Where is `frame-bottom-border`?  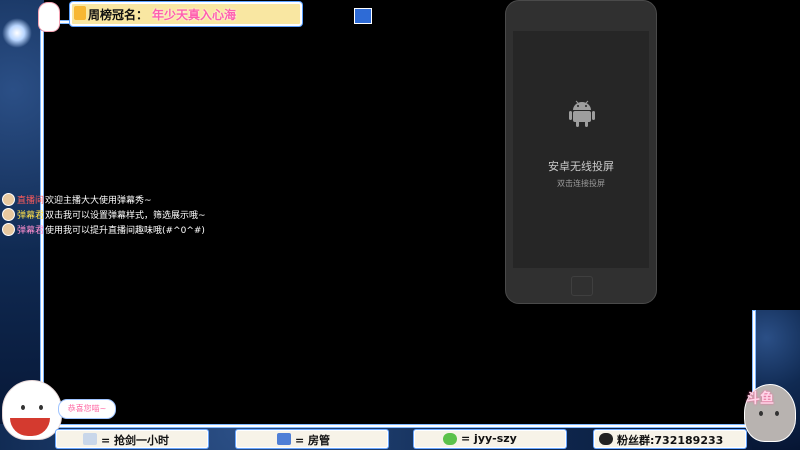
frame-bottom-border is located at coordinates (396, 426).